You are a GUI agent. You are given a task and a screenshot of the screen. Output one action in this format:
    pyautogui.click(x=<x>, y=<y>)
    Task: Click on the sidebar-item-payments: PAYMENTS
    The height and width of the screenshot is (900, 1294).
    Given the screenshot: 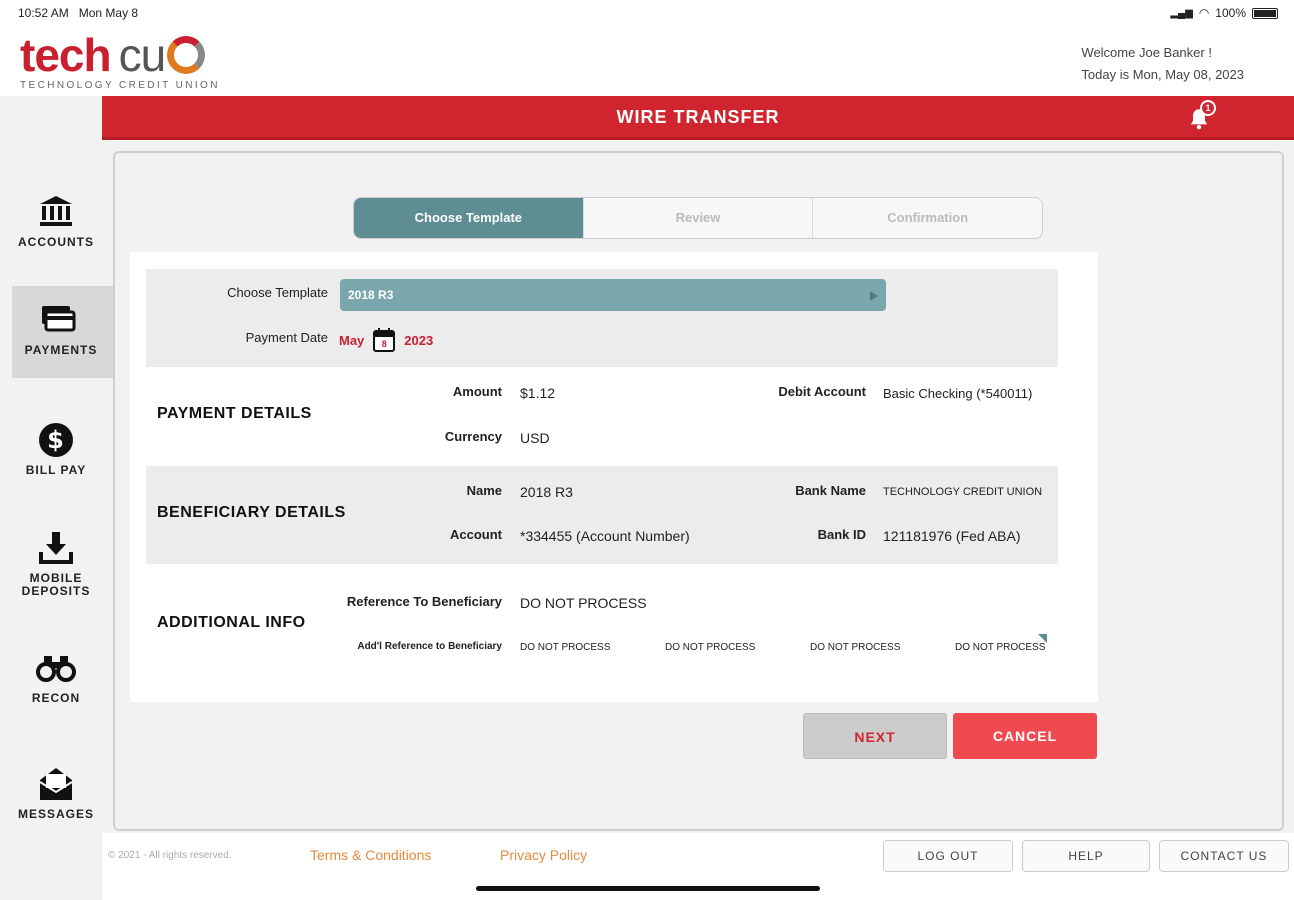 What is the action you would take?
    pyautogui.click(x=67, y=332)
    